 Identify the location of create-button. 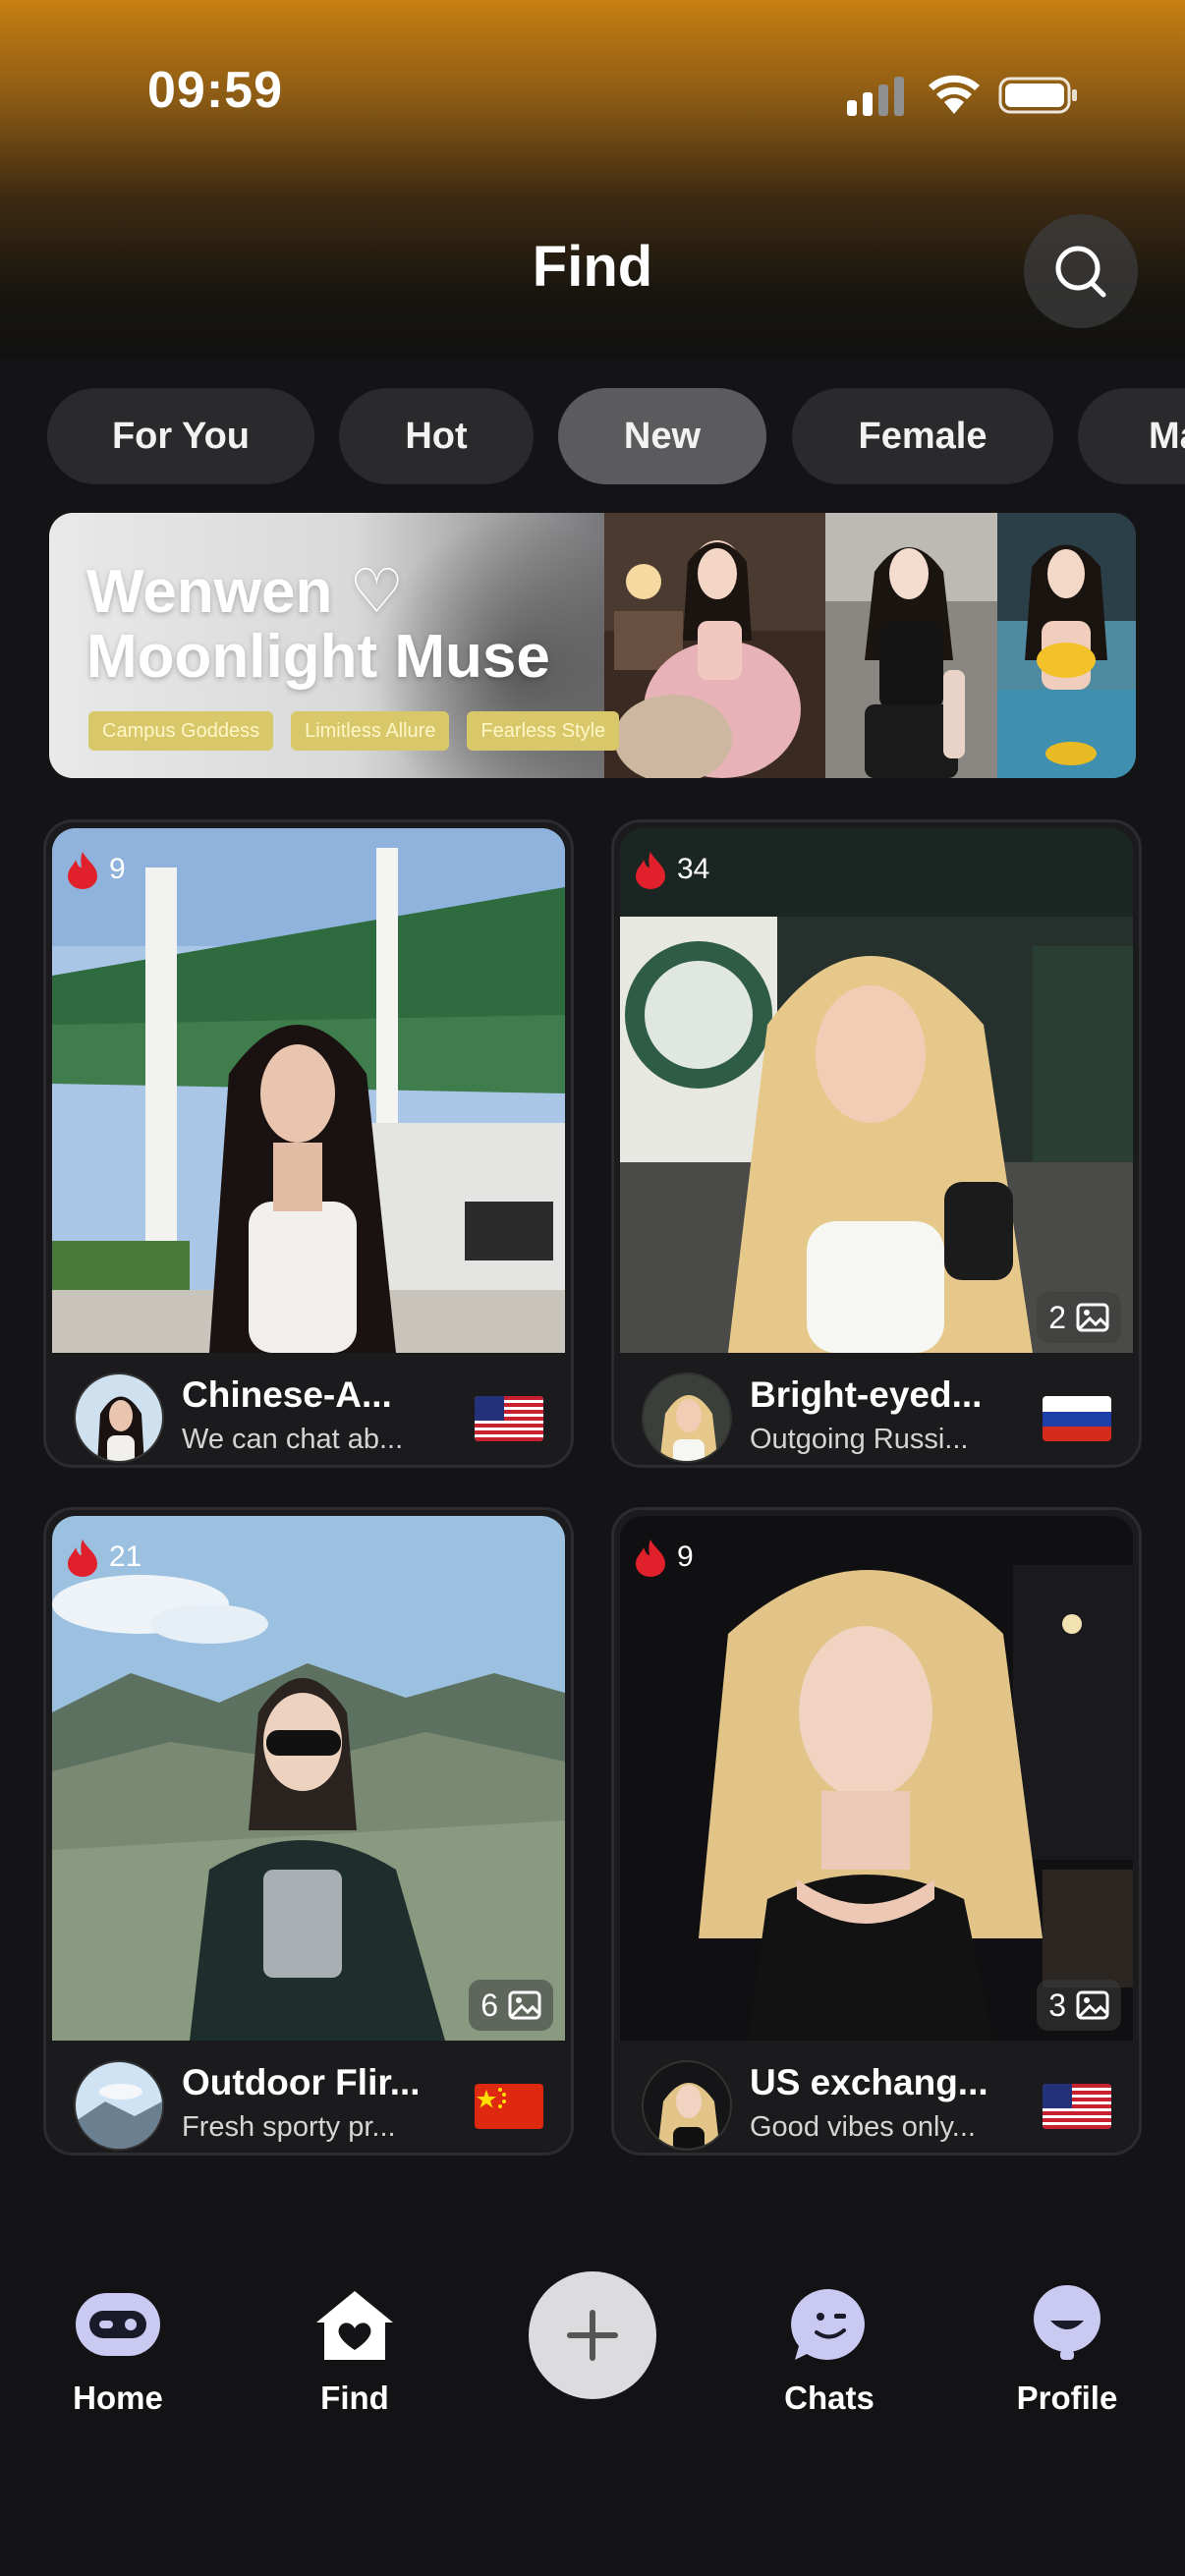
(592, 2335).